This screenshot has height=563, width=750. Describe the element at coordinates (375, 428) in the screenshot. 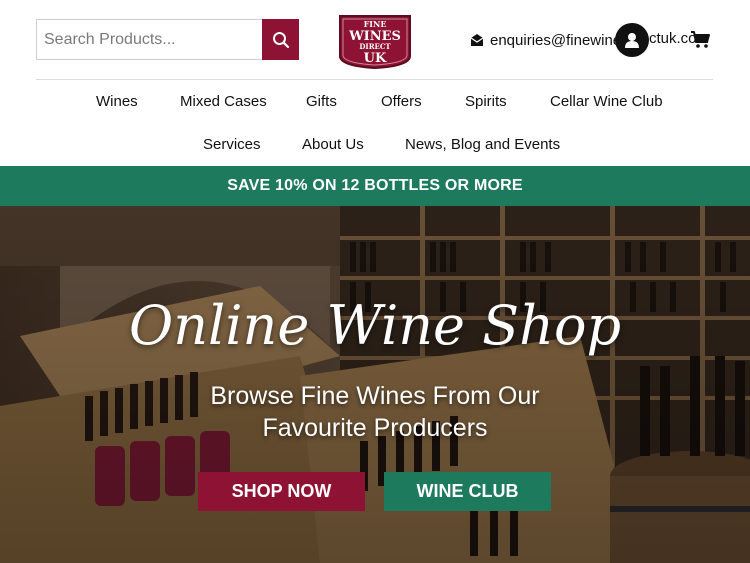

I see `hero-subtitle-line2: Favourite Producers` at that location.